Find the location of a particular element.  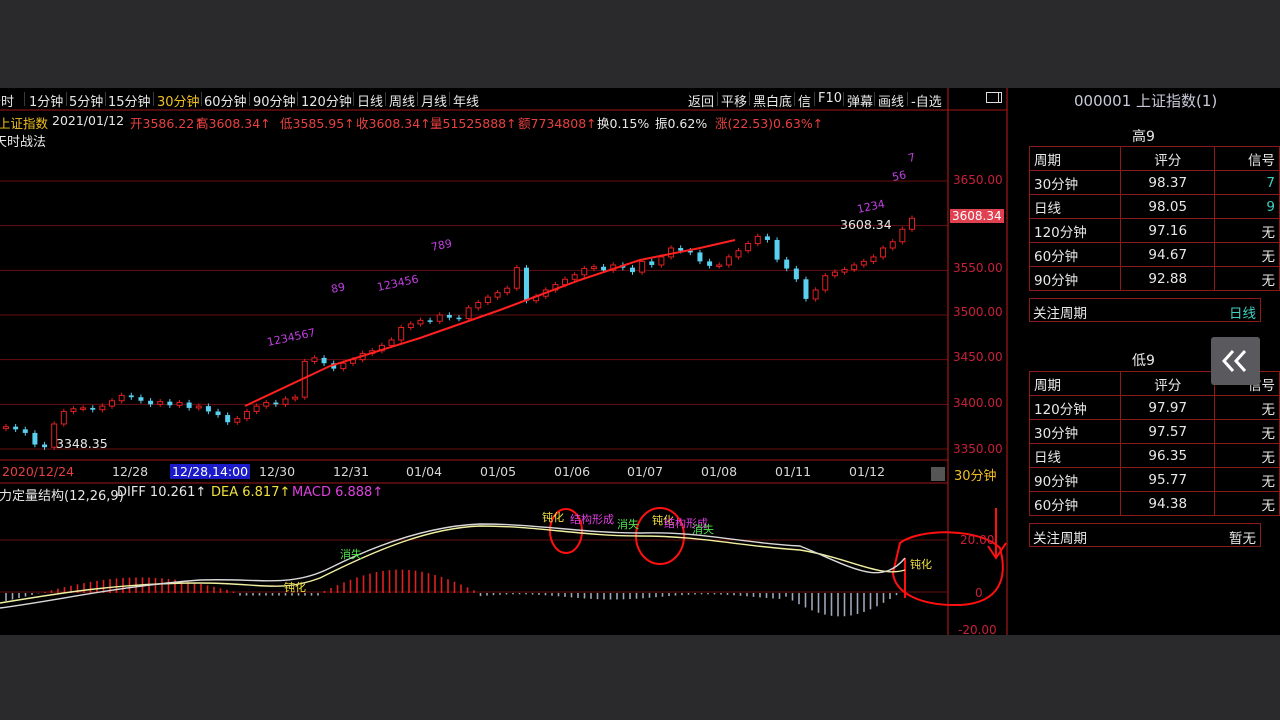

table-row: 60分钟 94.38 无 is located at coordinates (1154, 503).